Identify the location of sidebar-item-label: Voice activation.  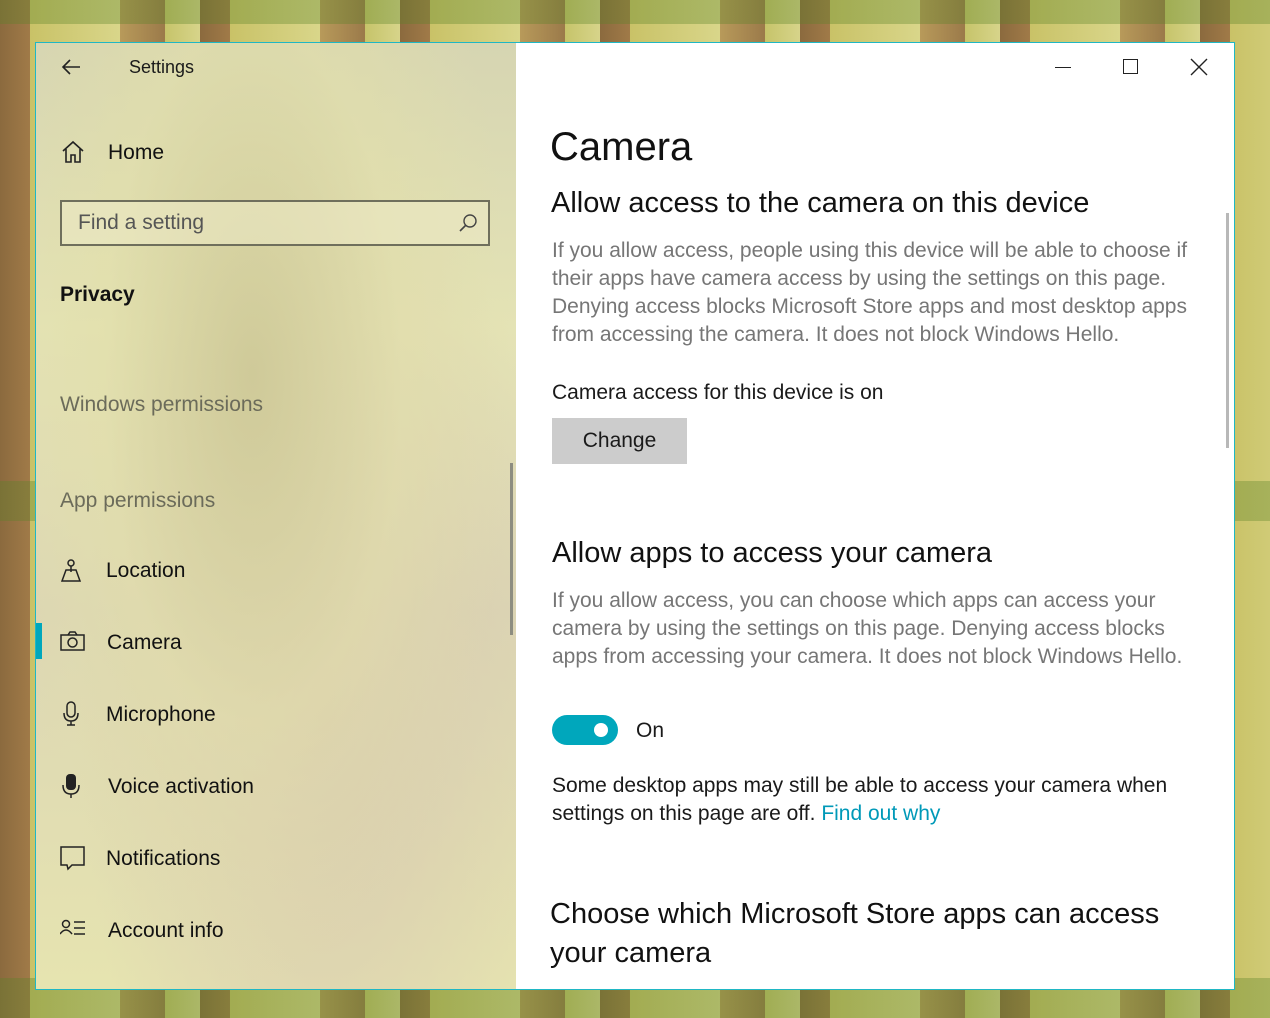
(181, 786).